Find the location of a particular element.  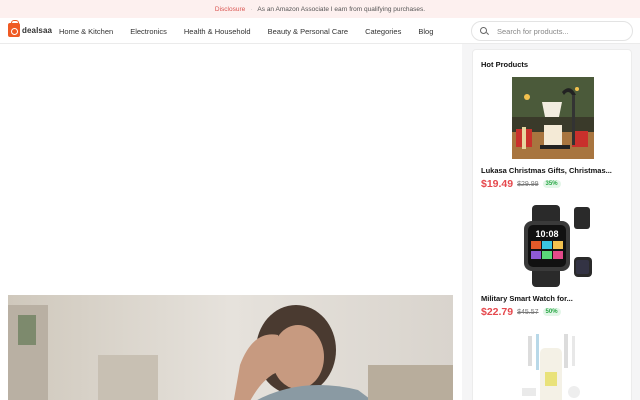

product-image-candle-warmer is located at coordinates (553, 118).